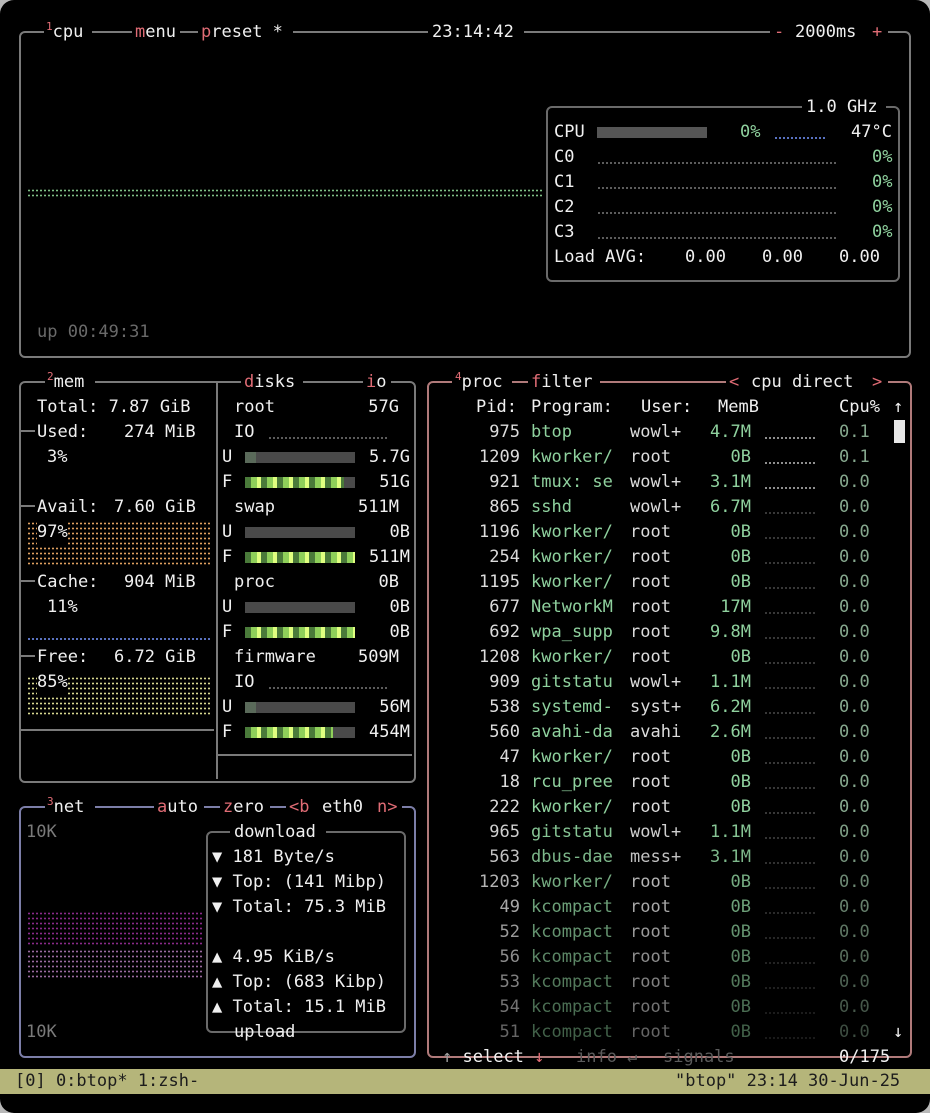 The height and width of the screenshot is (1113, 930). What do you see at coordinates (378, 507) in the screenshot?
I see `disk-size: 511M` at bounding box center [378, 507].